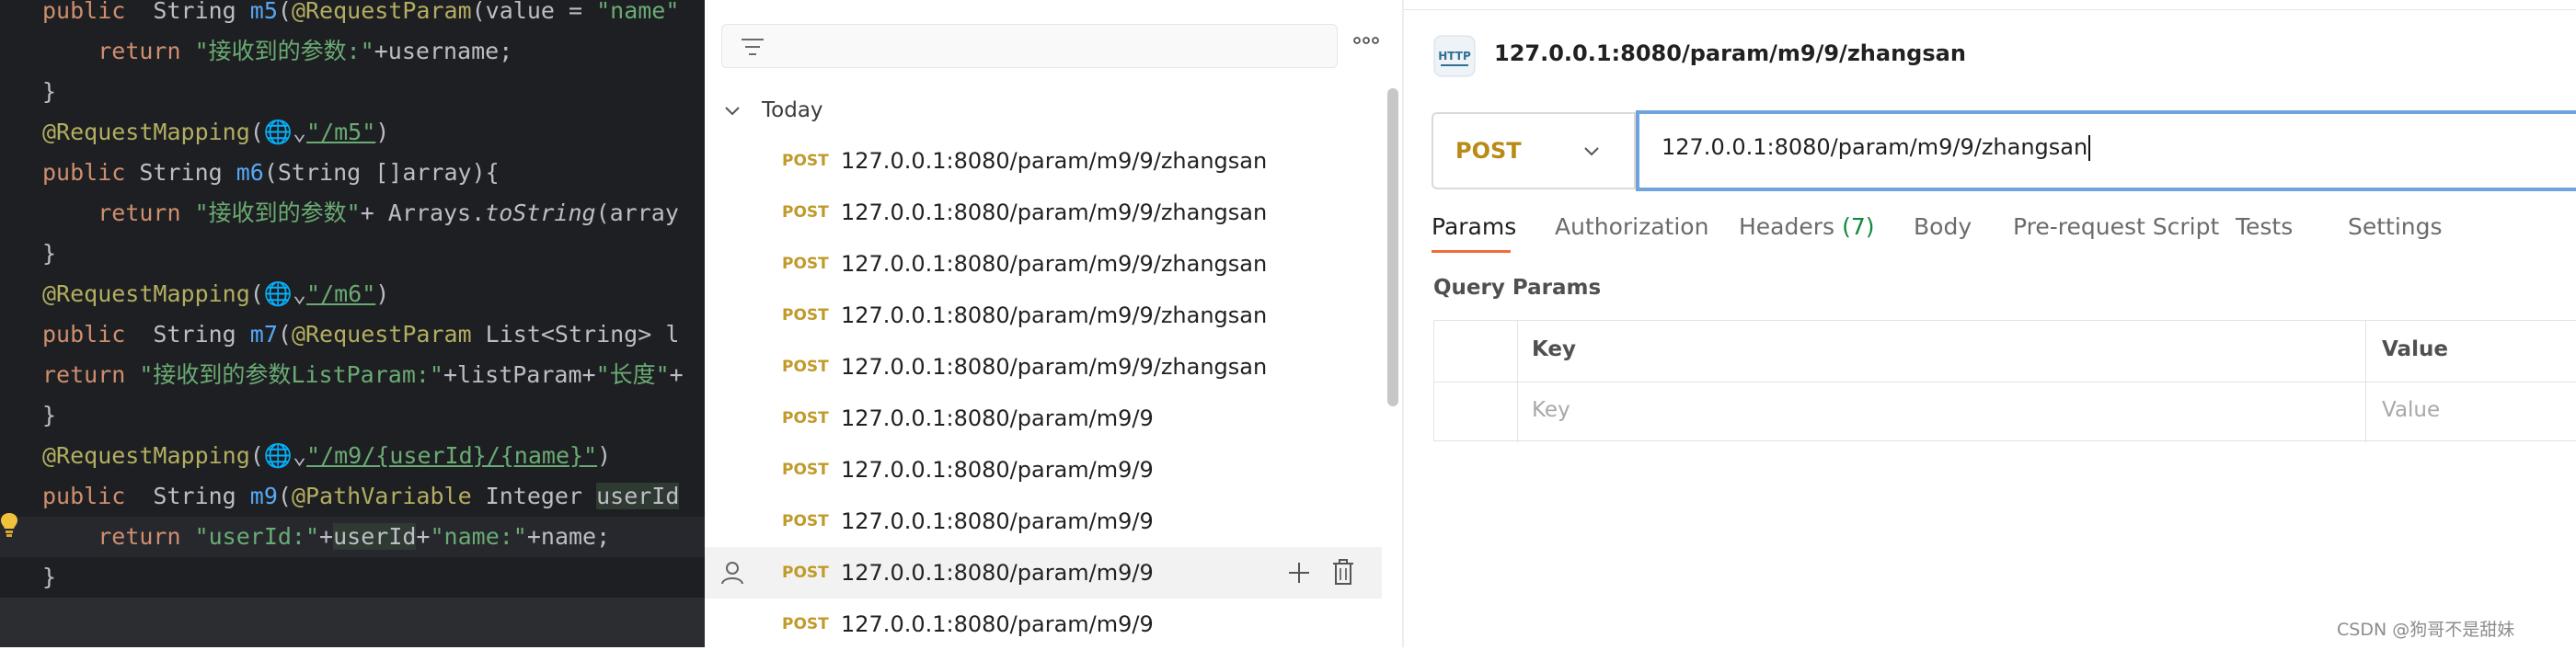 Image resolution: width=2576 pixels, height=650 pixels. I want to click on code-token: List<String> l, so click(582, 334).